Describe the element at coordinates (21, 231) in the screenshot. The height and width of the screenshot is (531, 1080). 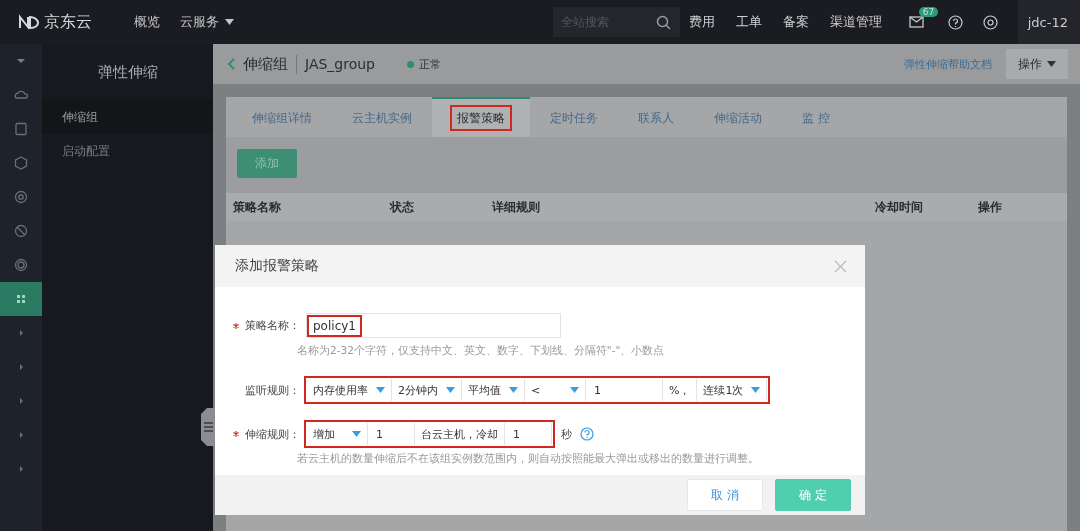
I see `ban-icon` at that location.